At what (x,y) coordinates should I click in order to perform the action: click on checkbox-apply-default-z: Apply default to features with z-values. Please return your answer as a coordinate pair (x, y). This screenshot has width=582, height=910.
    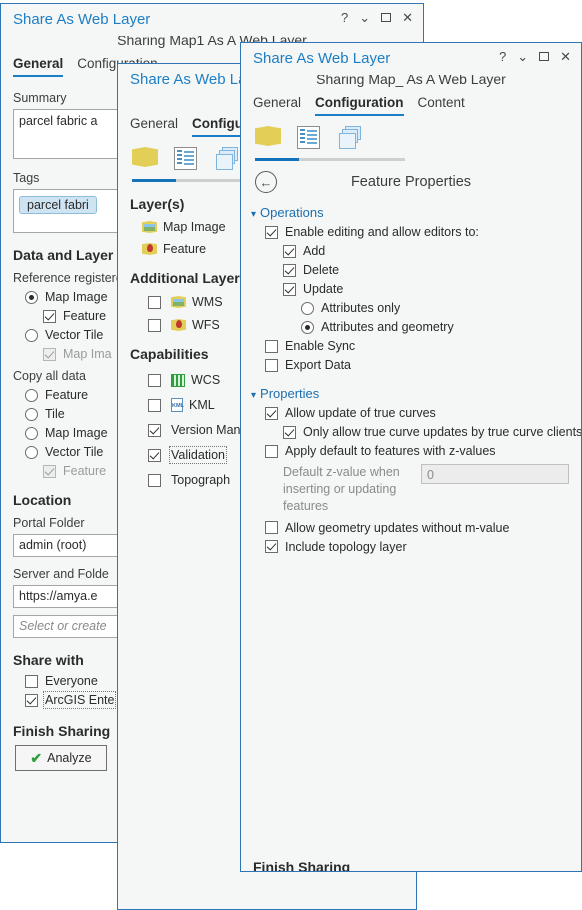
    Looking at the image, I should click on (423, 451).